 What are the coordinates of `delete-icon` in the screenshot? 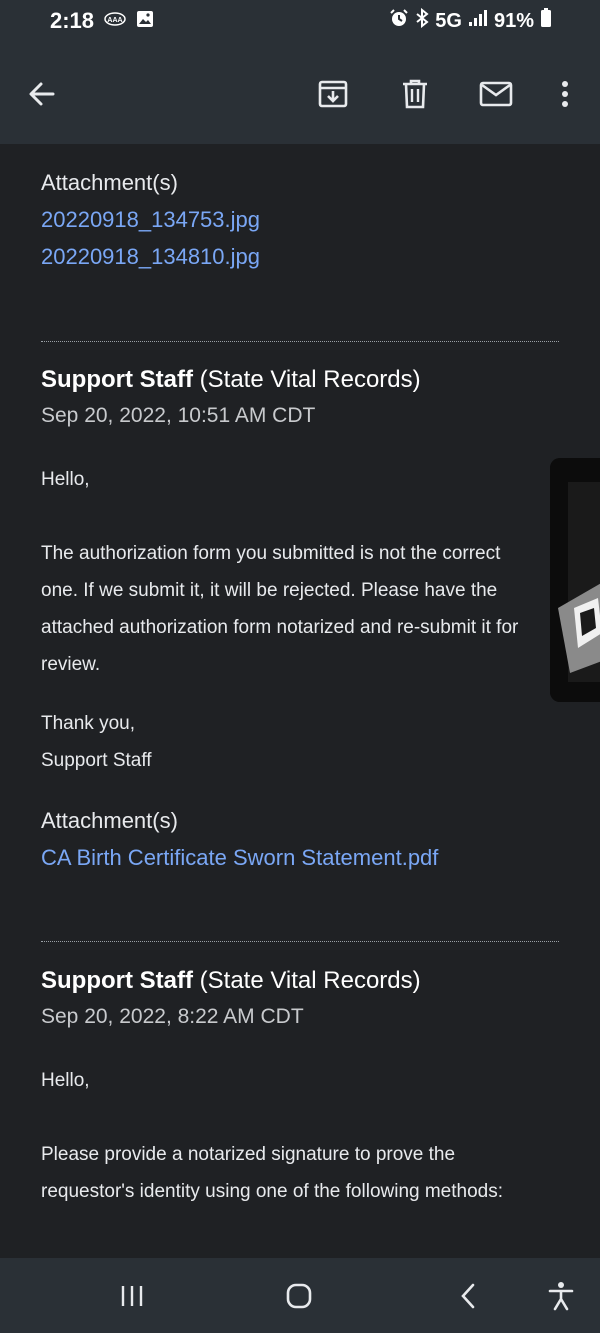 It's located at (415, 94).